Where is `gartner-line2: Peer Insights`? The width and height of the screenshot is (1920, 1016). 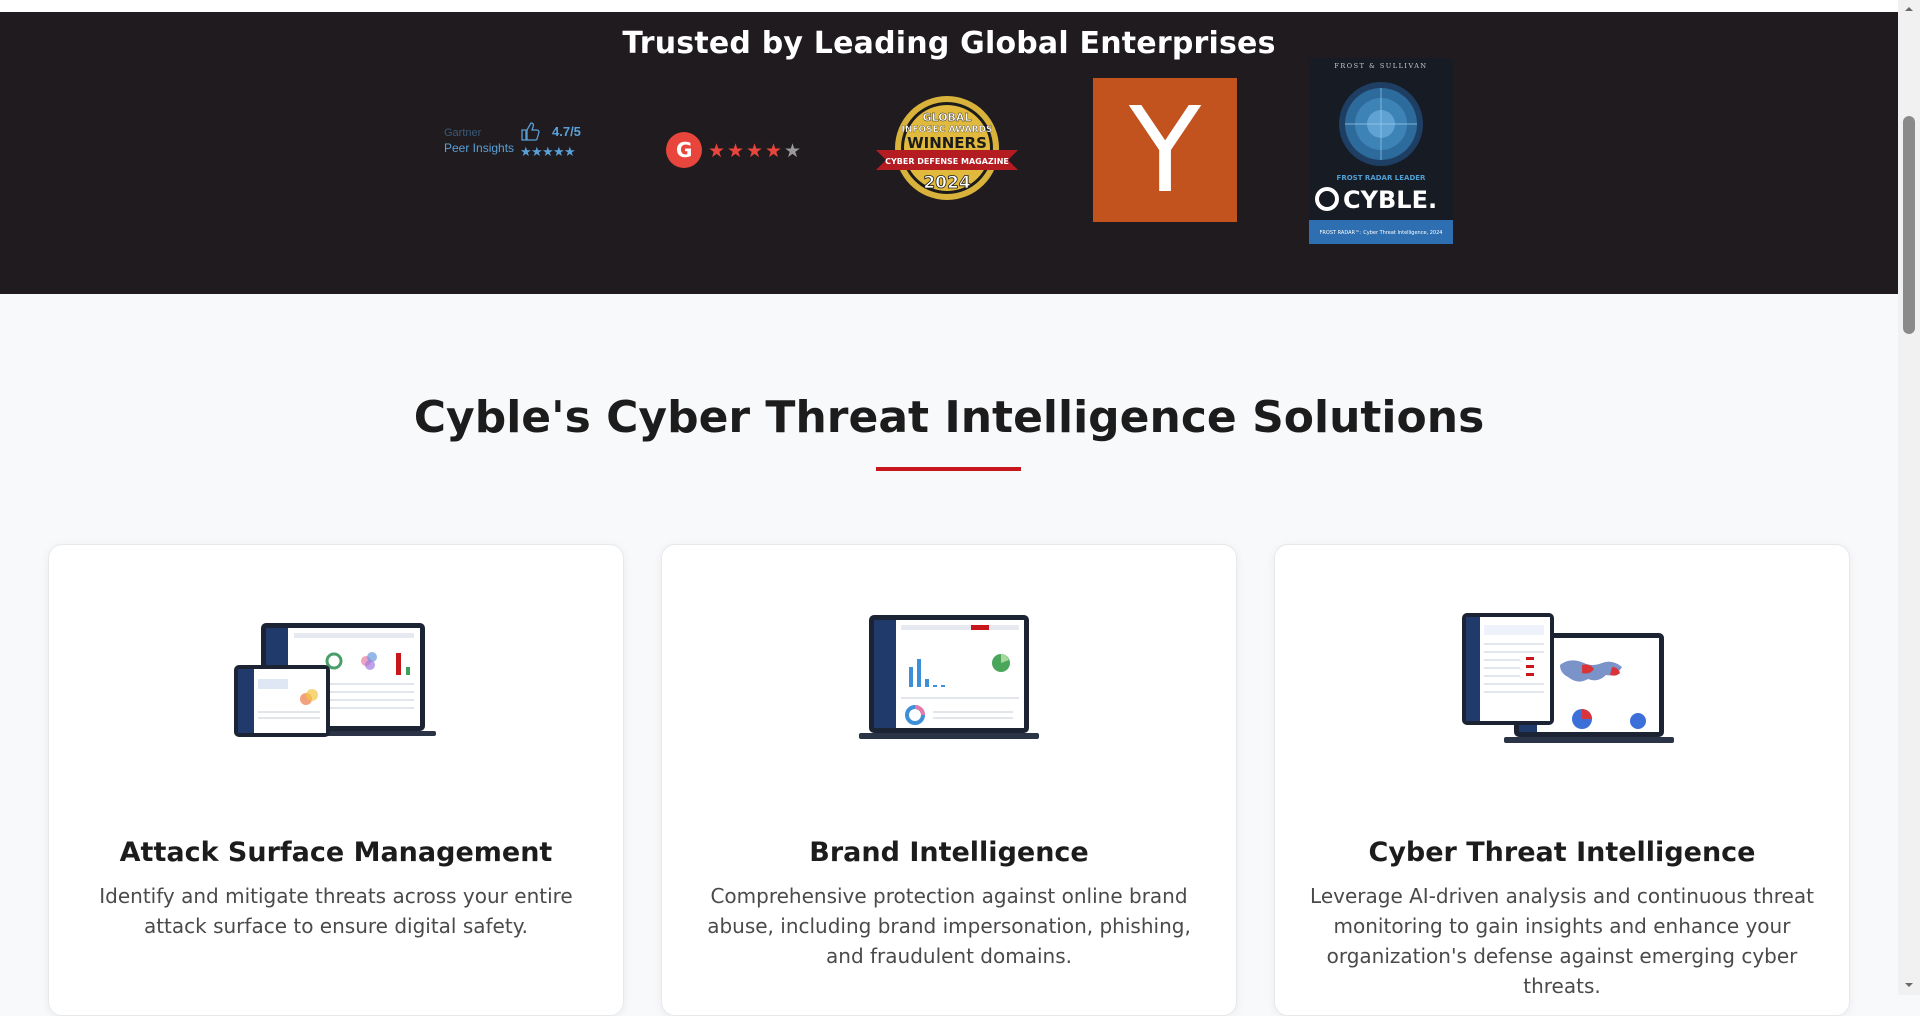 gartner-line2: Peer Insights is located at coordinates (479, 148).